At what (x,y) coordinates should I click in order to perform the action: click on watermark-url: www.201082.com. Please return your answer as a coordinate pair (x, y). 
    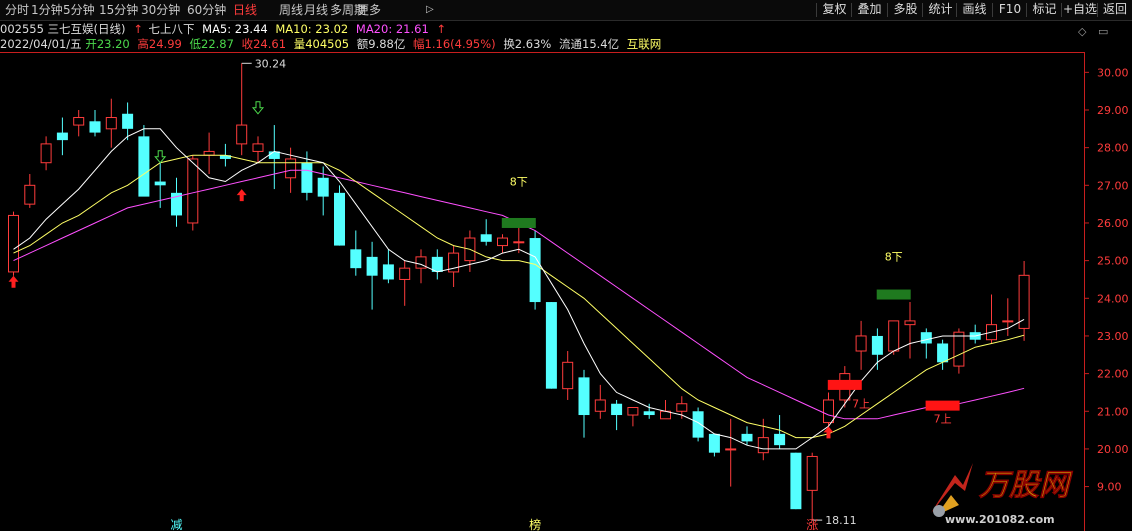
    Looking at the image, I should click on (1000, 519).